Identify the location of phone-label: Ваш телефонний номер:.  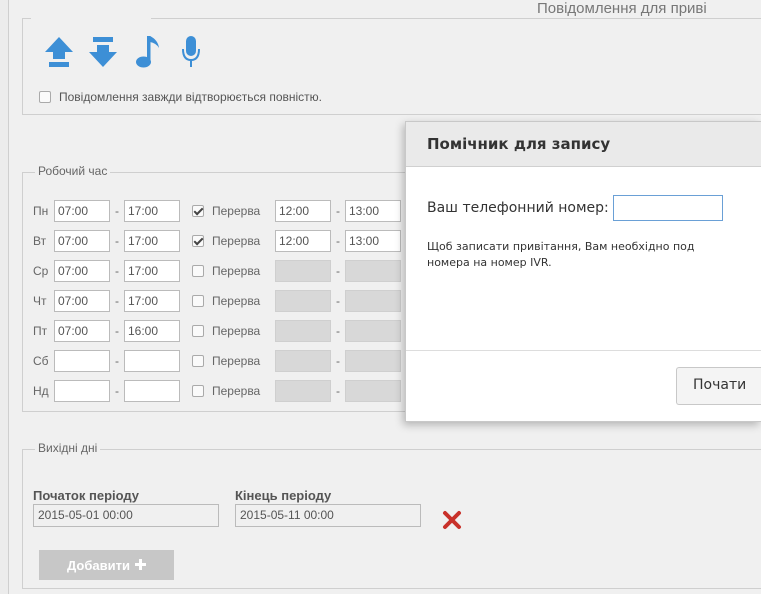
(518, 208).